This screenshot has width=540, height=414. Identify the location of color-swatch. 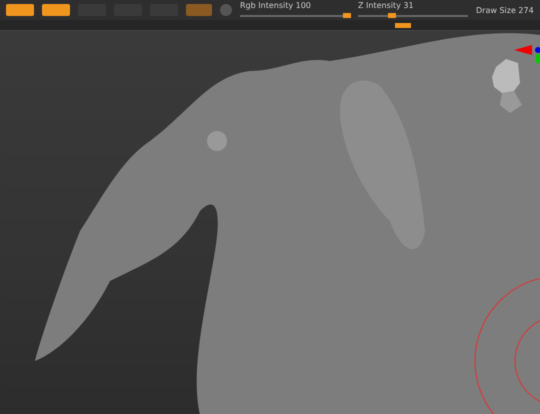
(199, 10).